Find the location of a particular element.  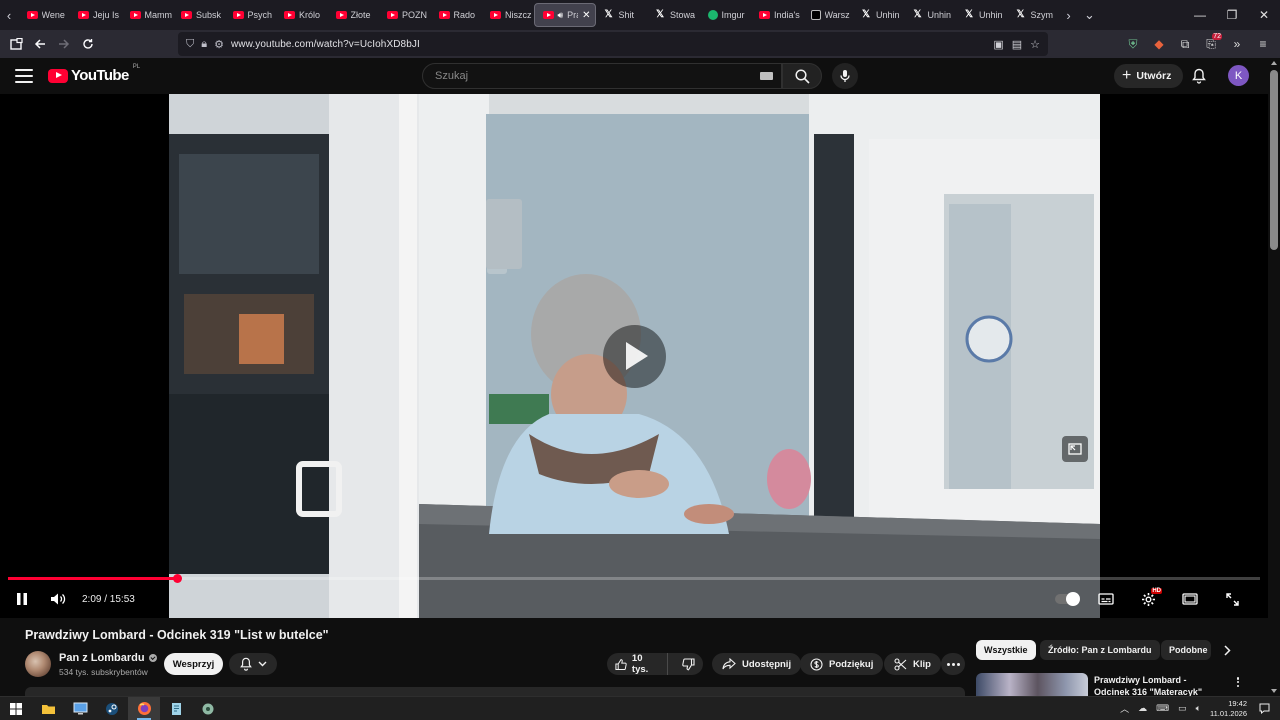

start-button is located at coordinates (16, 708).